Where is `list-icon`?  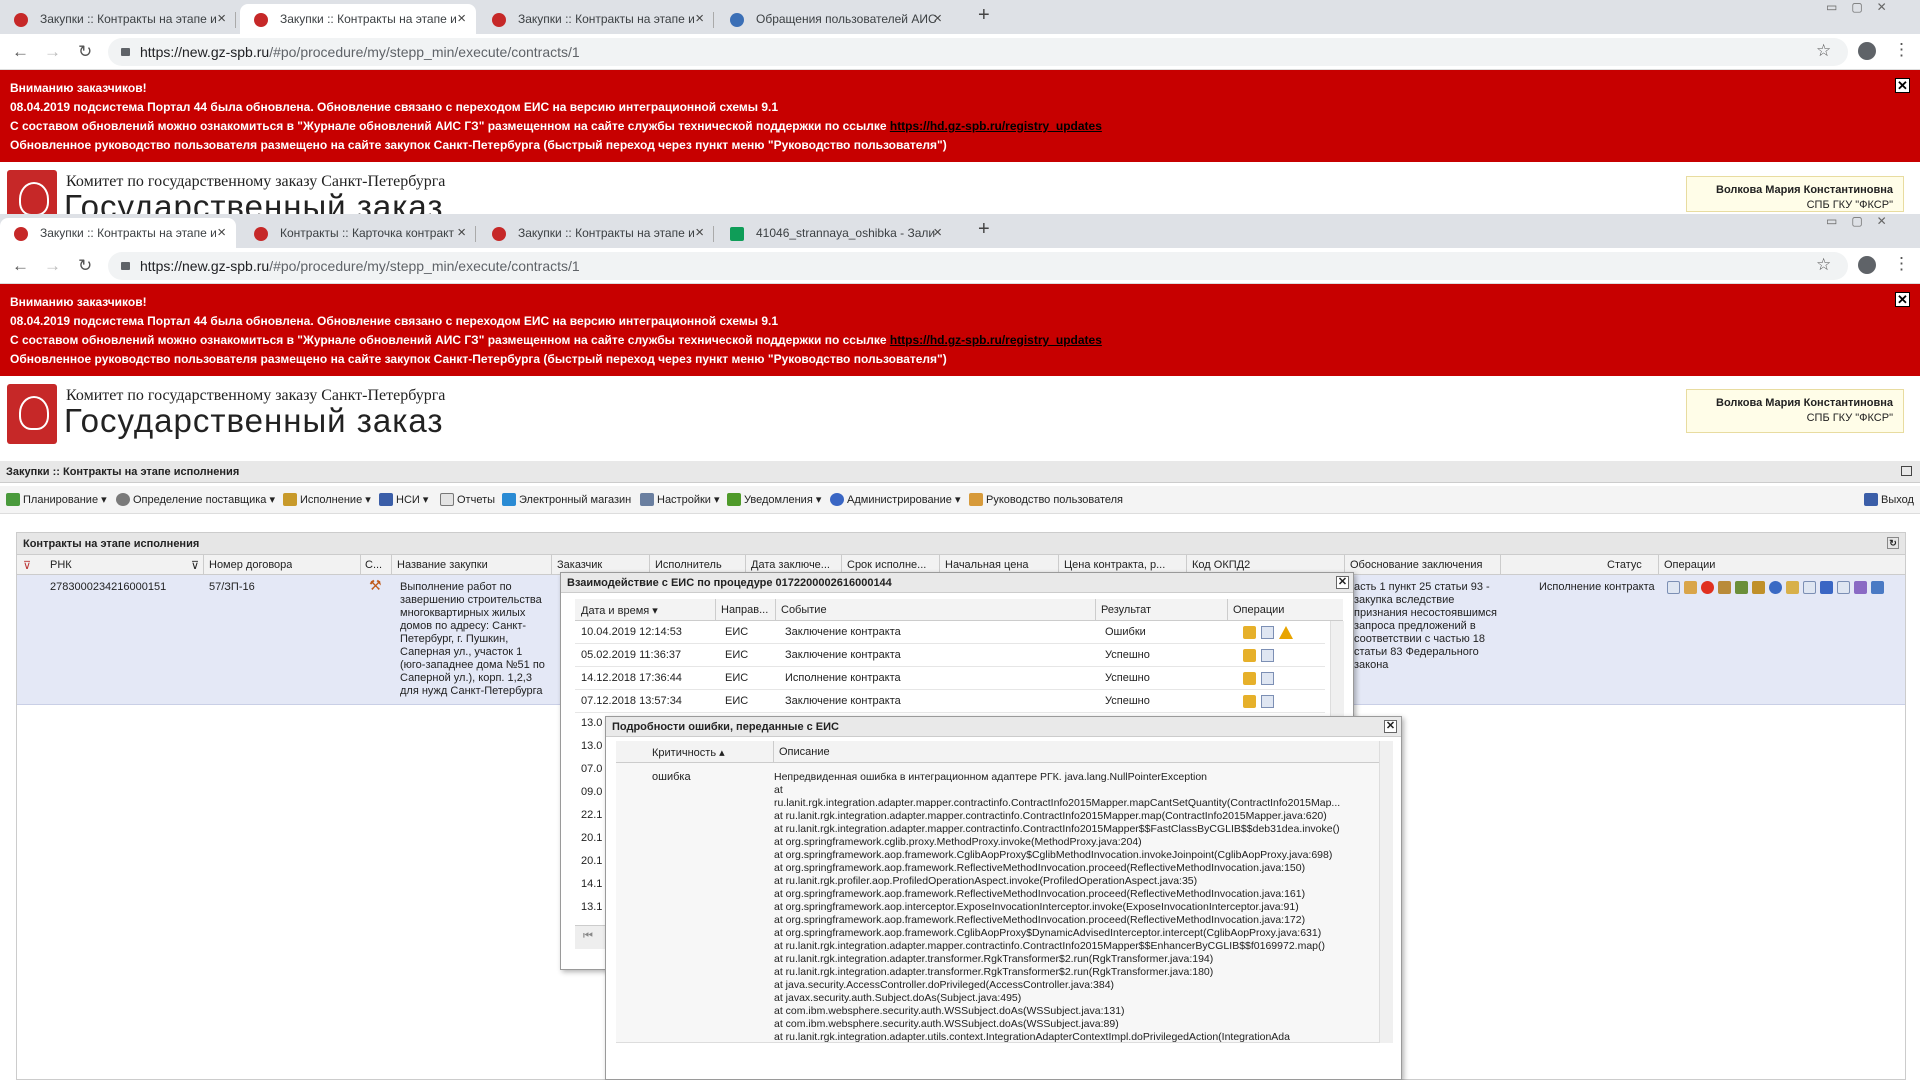 list-icon is located at coordinates (1809, 587).